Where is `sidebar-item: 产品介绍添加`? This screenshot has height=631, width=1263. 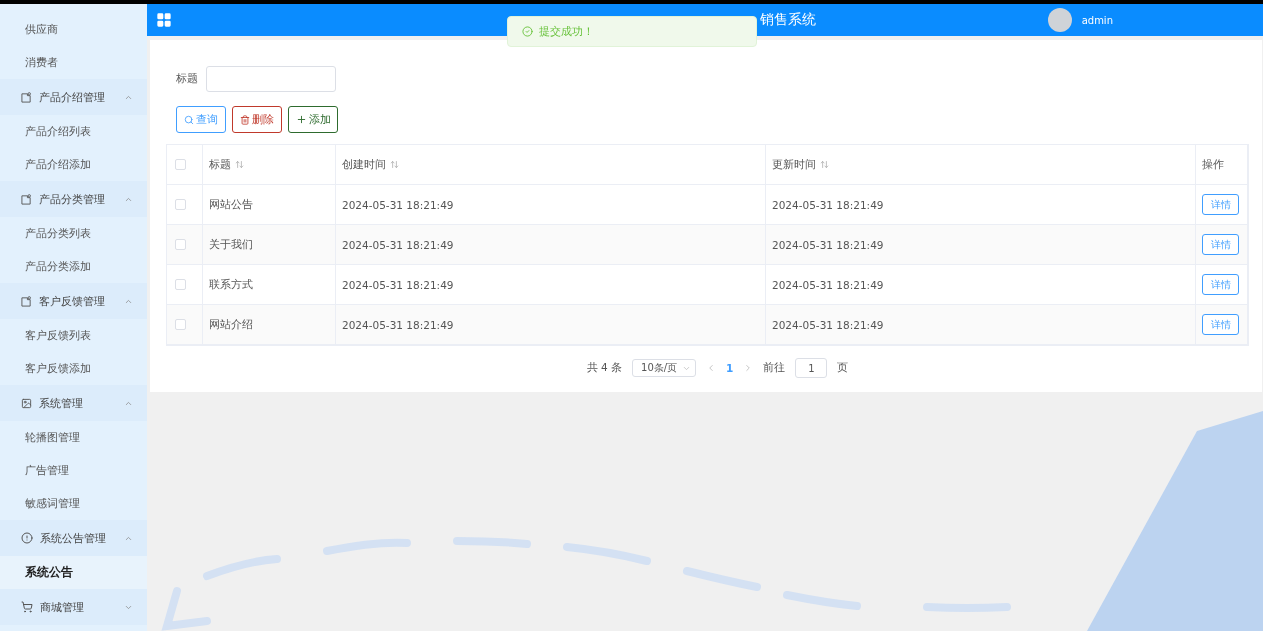
sidebar-item: 产品介绍添加 is located at coordinates (73, 164).